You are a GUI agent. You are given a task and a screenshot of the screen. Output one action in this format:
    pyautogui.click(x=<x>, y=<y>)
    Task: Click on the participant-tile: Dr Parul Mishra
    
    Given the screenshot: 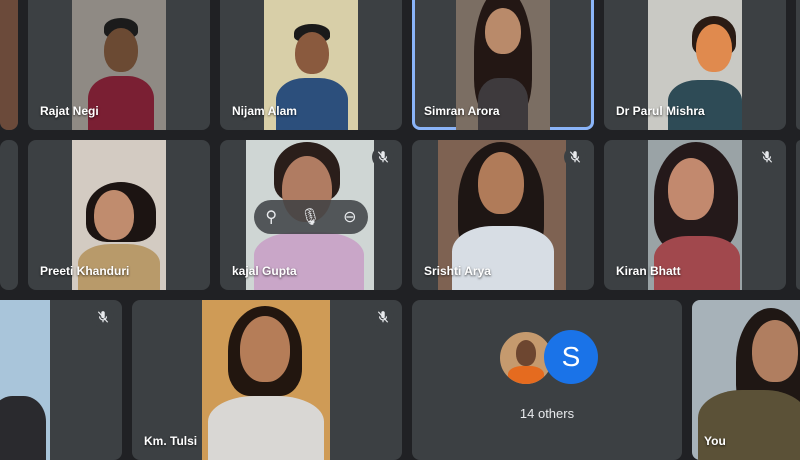 What is the action you would take?
    pyautogui.click(x=695, y=65)
    